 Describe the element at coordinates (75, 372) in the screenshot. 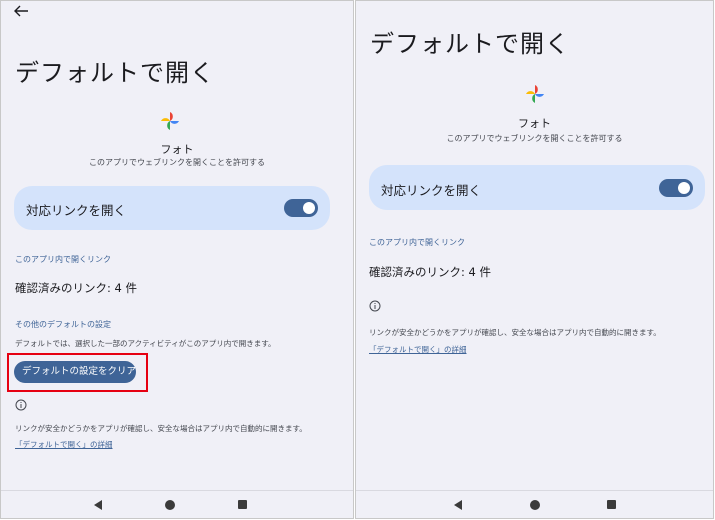

I see `clear-defaults-button: デフォルトの設定をクリア` at that location.